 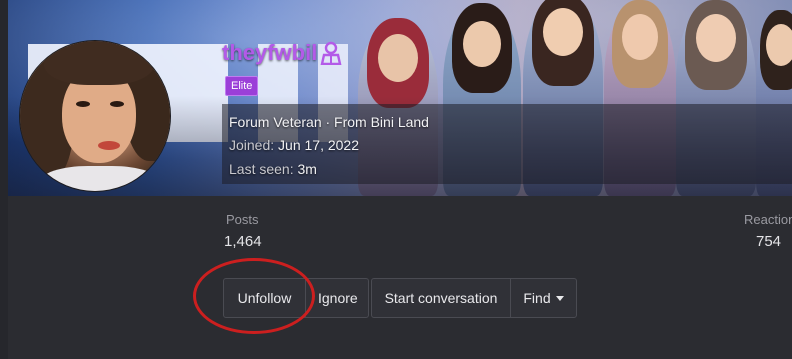 I want to click on caret-down-icon, so click(x=559, y=298).